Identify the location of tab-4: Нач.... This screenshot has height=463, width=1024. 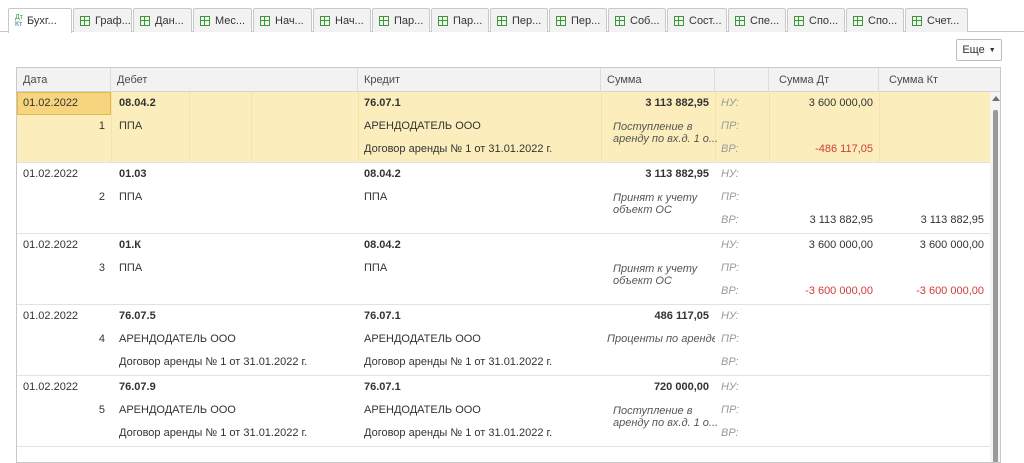
(282, 20).